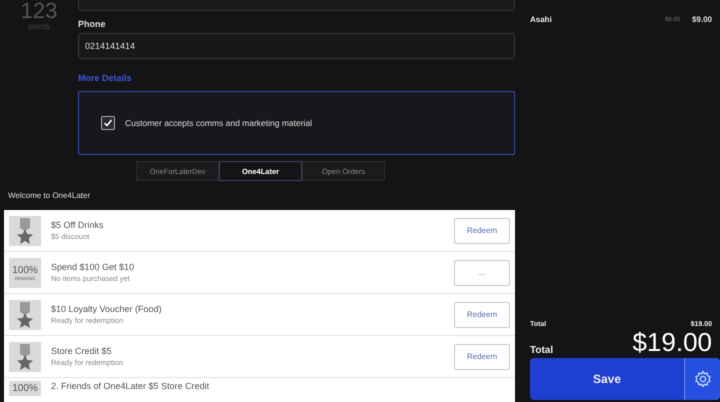  What do you see at coordinates (702, 19) in the screenshot?
I see `item-price: $9.00` at bounding box center [702, 19].